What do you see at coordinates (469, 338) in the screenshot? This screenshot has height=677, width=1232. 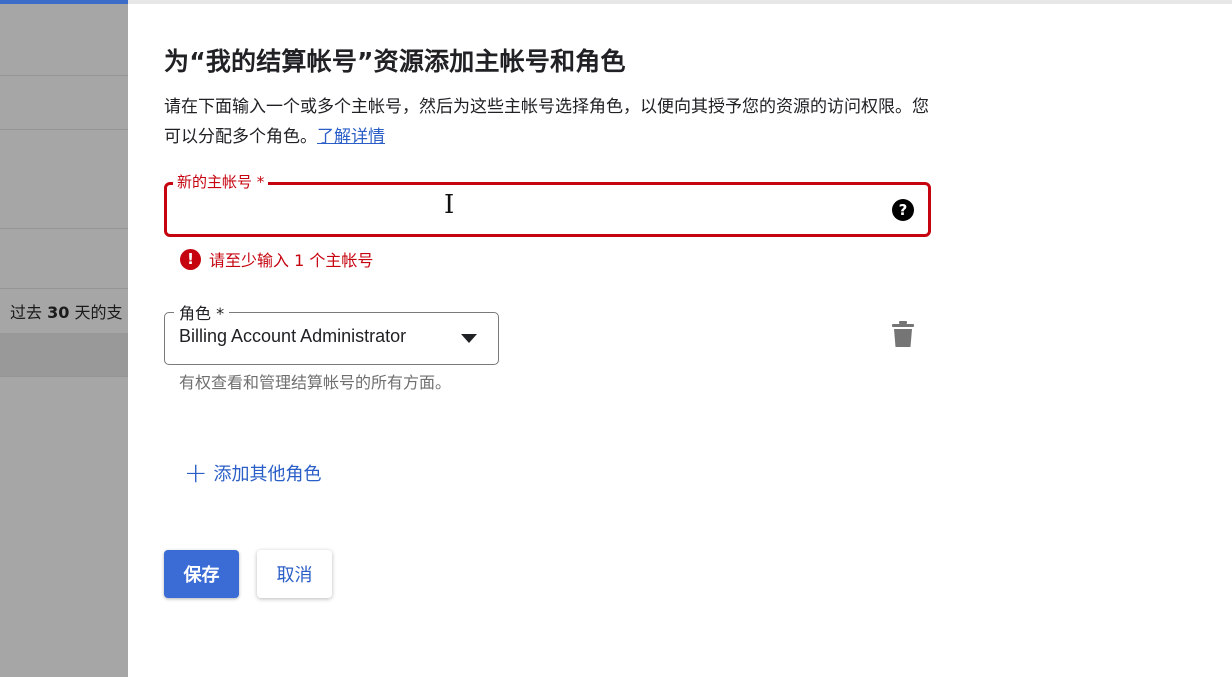 I see `dropdown-arrow-icon` at bounding box center [469, 338].